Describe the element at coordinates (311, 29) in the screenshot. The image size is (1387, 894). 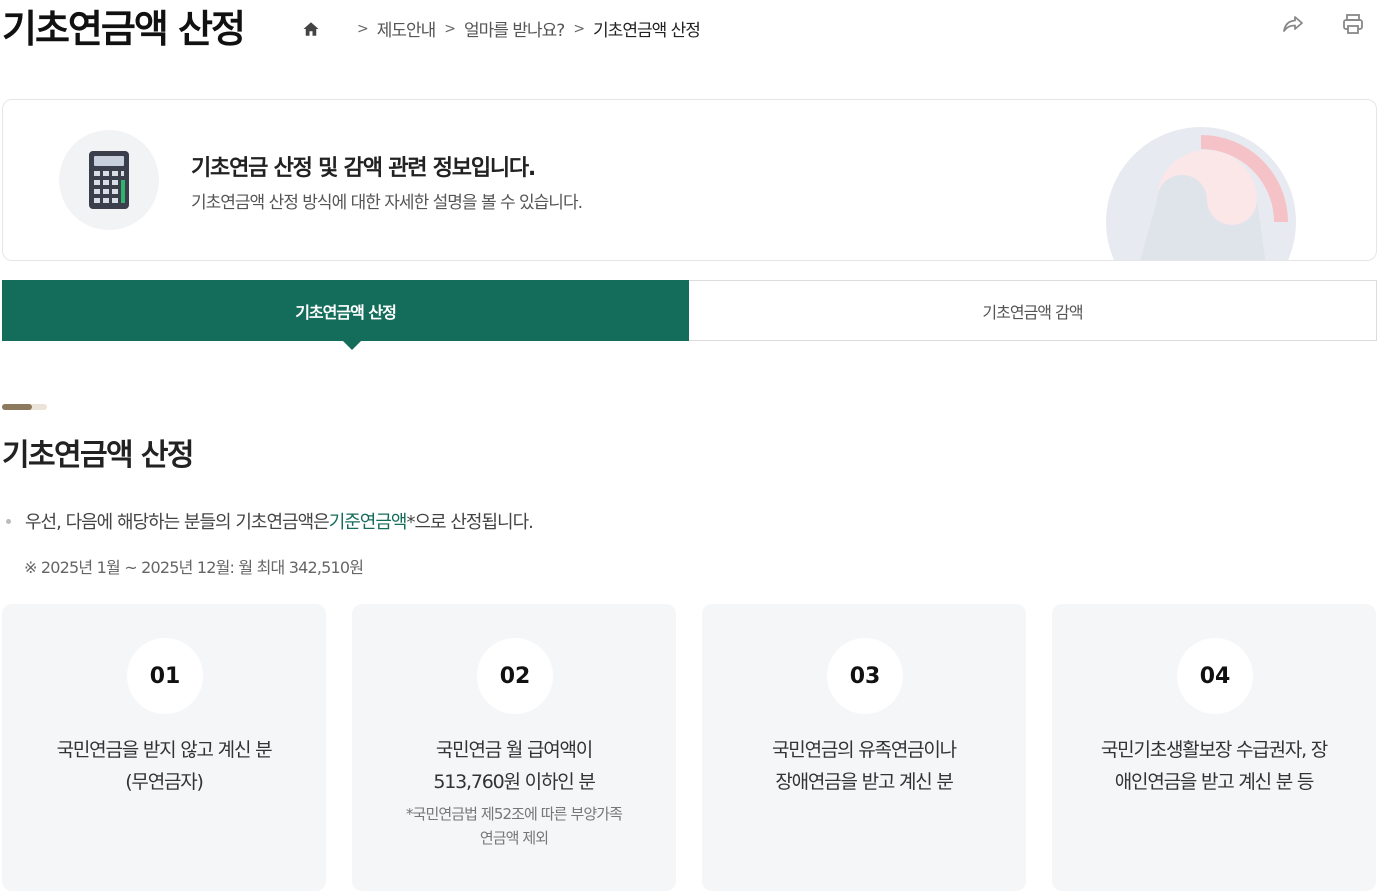
I see `home-icon` at that location.